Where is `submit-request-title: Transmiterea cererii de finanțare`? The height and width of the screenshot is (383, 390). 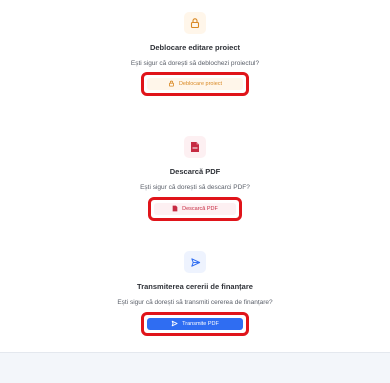
submit-request-title: Transmiterea cererii de finanțare is located at coordinates (195, 286).